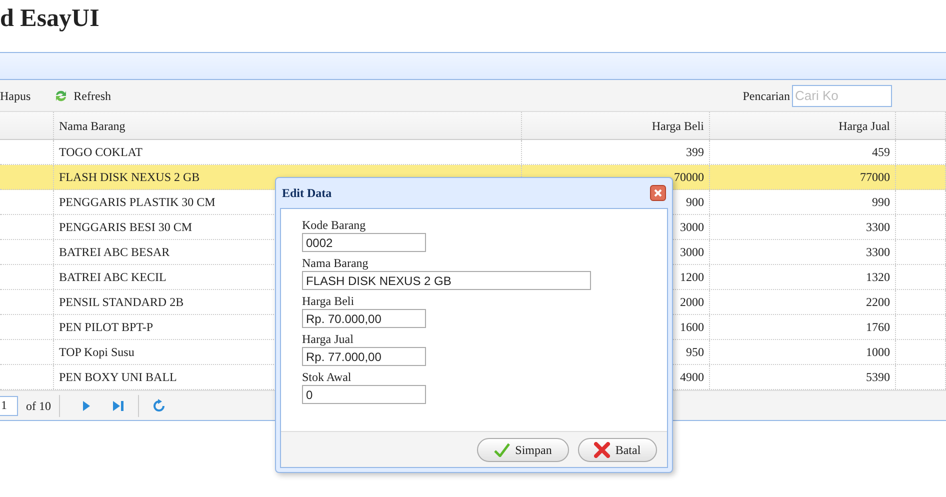  What do you see at coordinates (878, 352) in the screenshot?
I see `table-cell: 1000` at bounding box center [878, 352].